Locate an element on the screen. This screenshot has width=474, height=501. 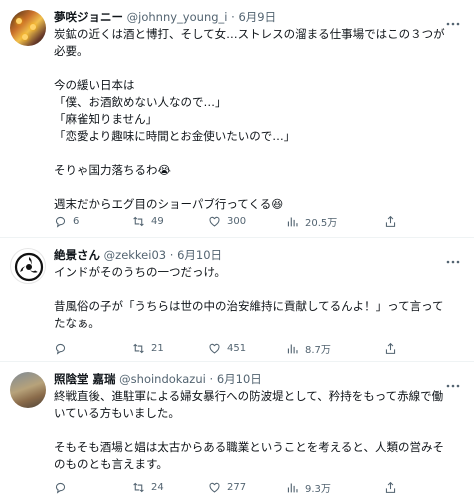
views-button: 8.7万 is located at coordinates (308, 348).